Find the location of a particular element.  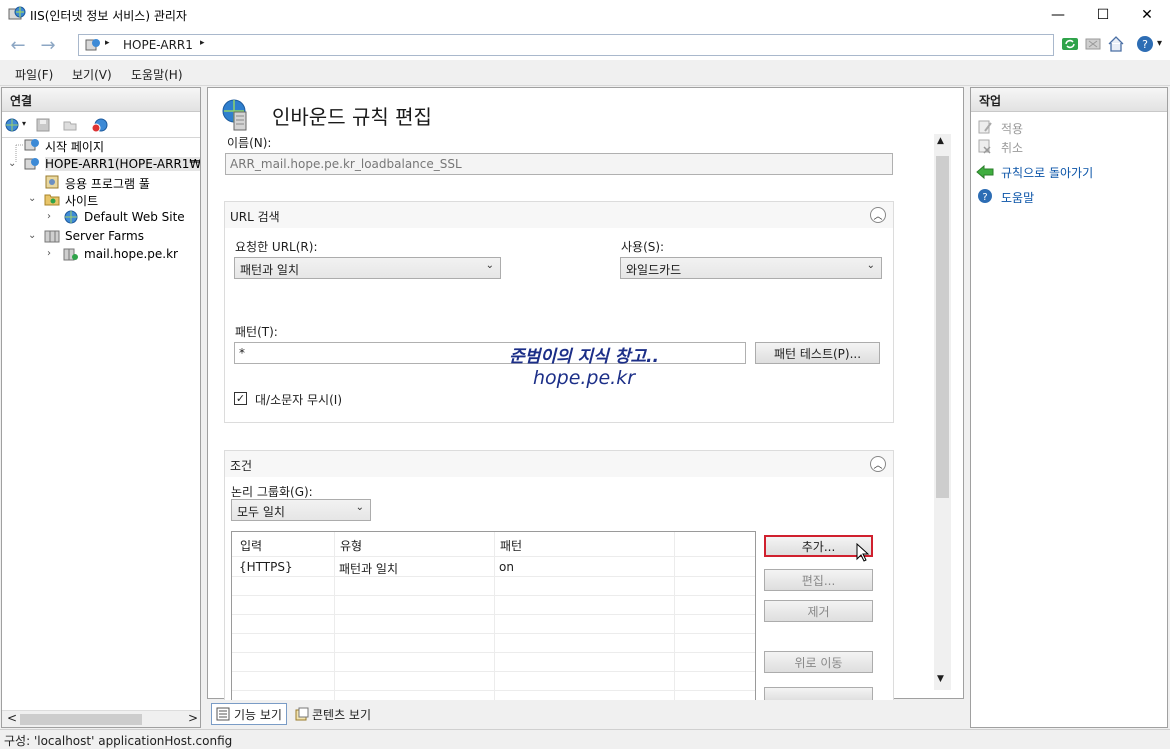

server-node-icon is located at coordinates (31, 164).